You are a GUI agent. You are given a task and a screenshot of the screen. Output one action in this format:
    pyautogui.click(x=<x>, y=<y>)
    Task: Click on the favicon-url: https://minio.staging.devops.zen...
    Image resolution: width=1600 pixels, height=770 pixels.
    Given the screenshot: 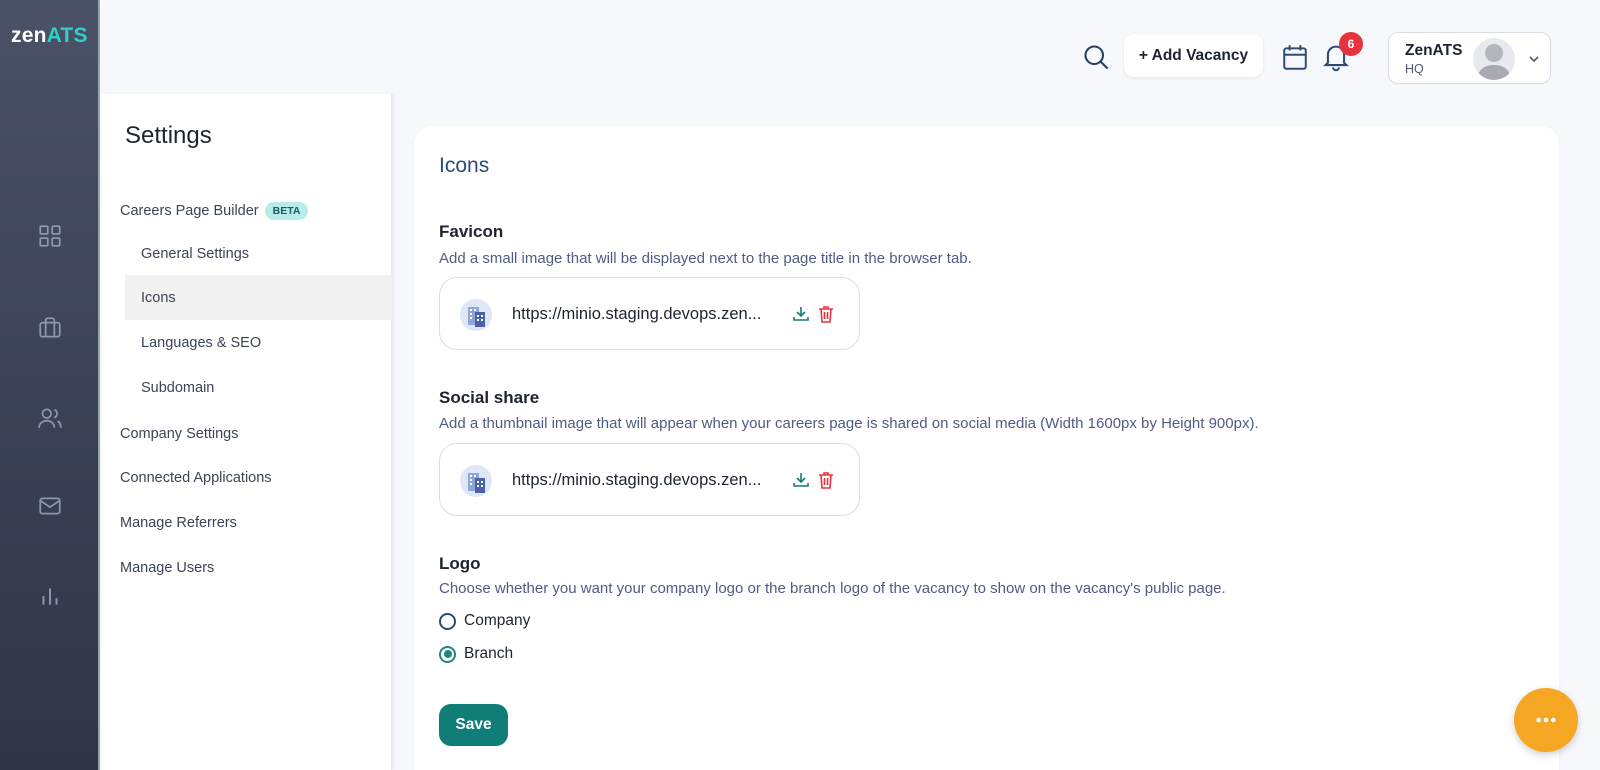 What is the action you would take?
    pyautogui.click(x=637, y=314)
    